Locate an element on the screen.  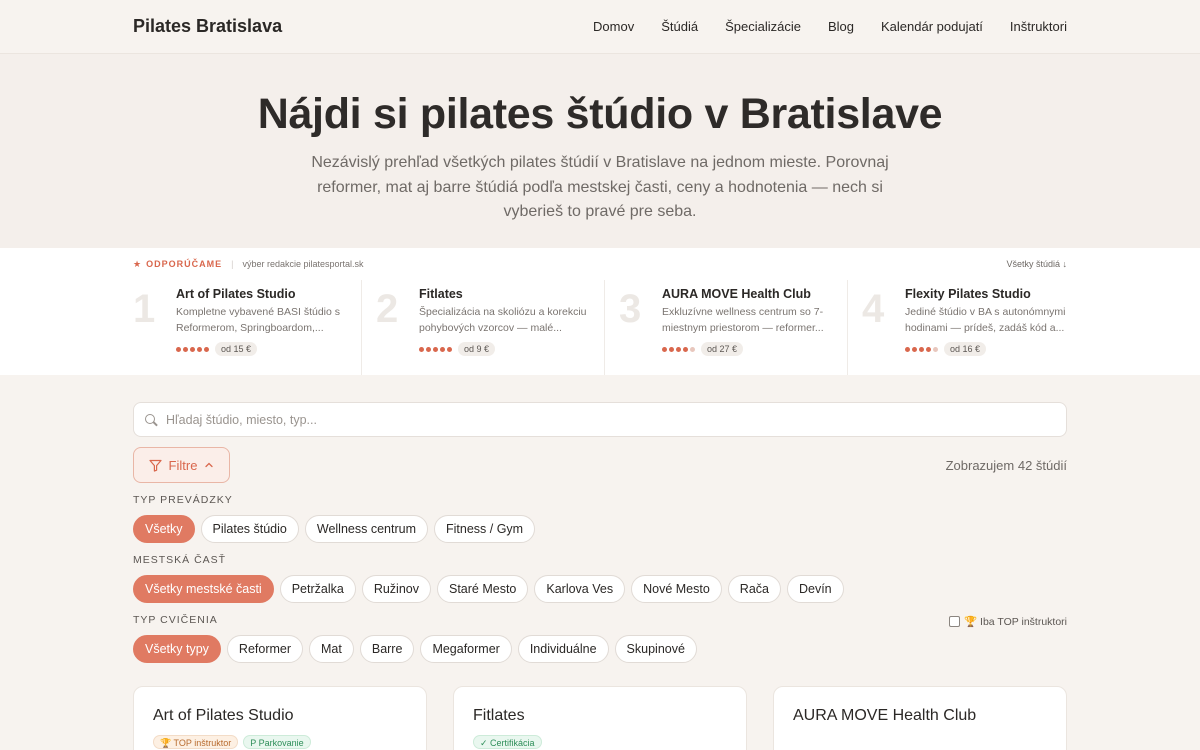
nav-blog: Blog is located at coordinates (841, 26).